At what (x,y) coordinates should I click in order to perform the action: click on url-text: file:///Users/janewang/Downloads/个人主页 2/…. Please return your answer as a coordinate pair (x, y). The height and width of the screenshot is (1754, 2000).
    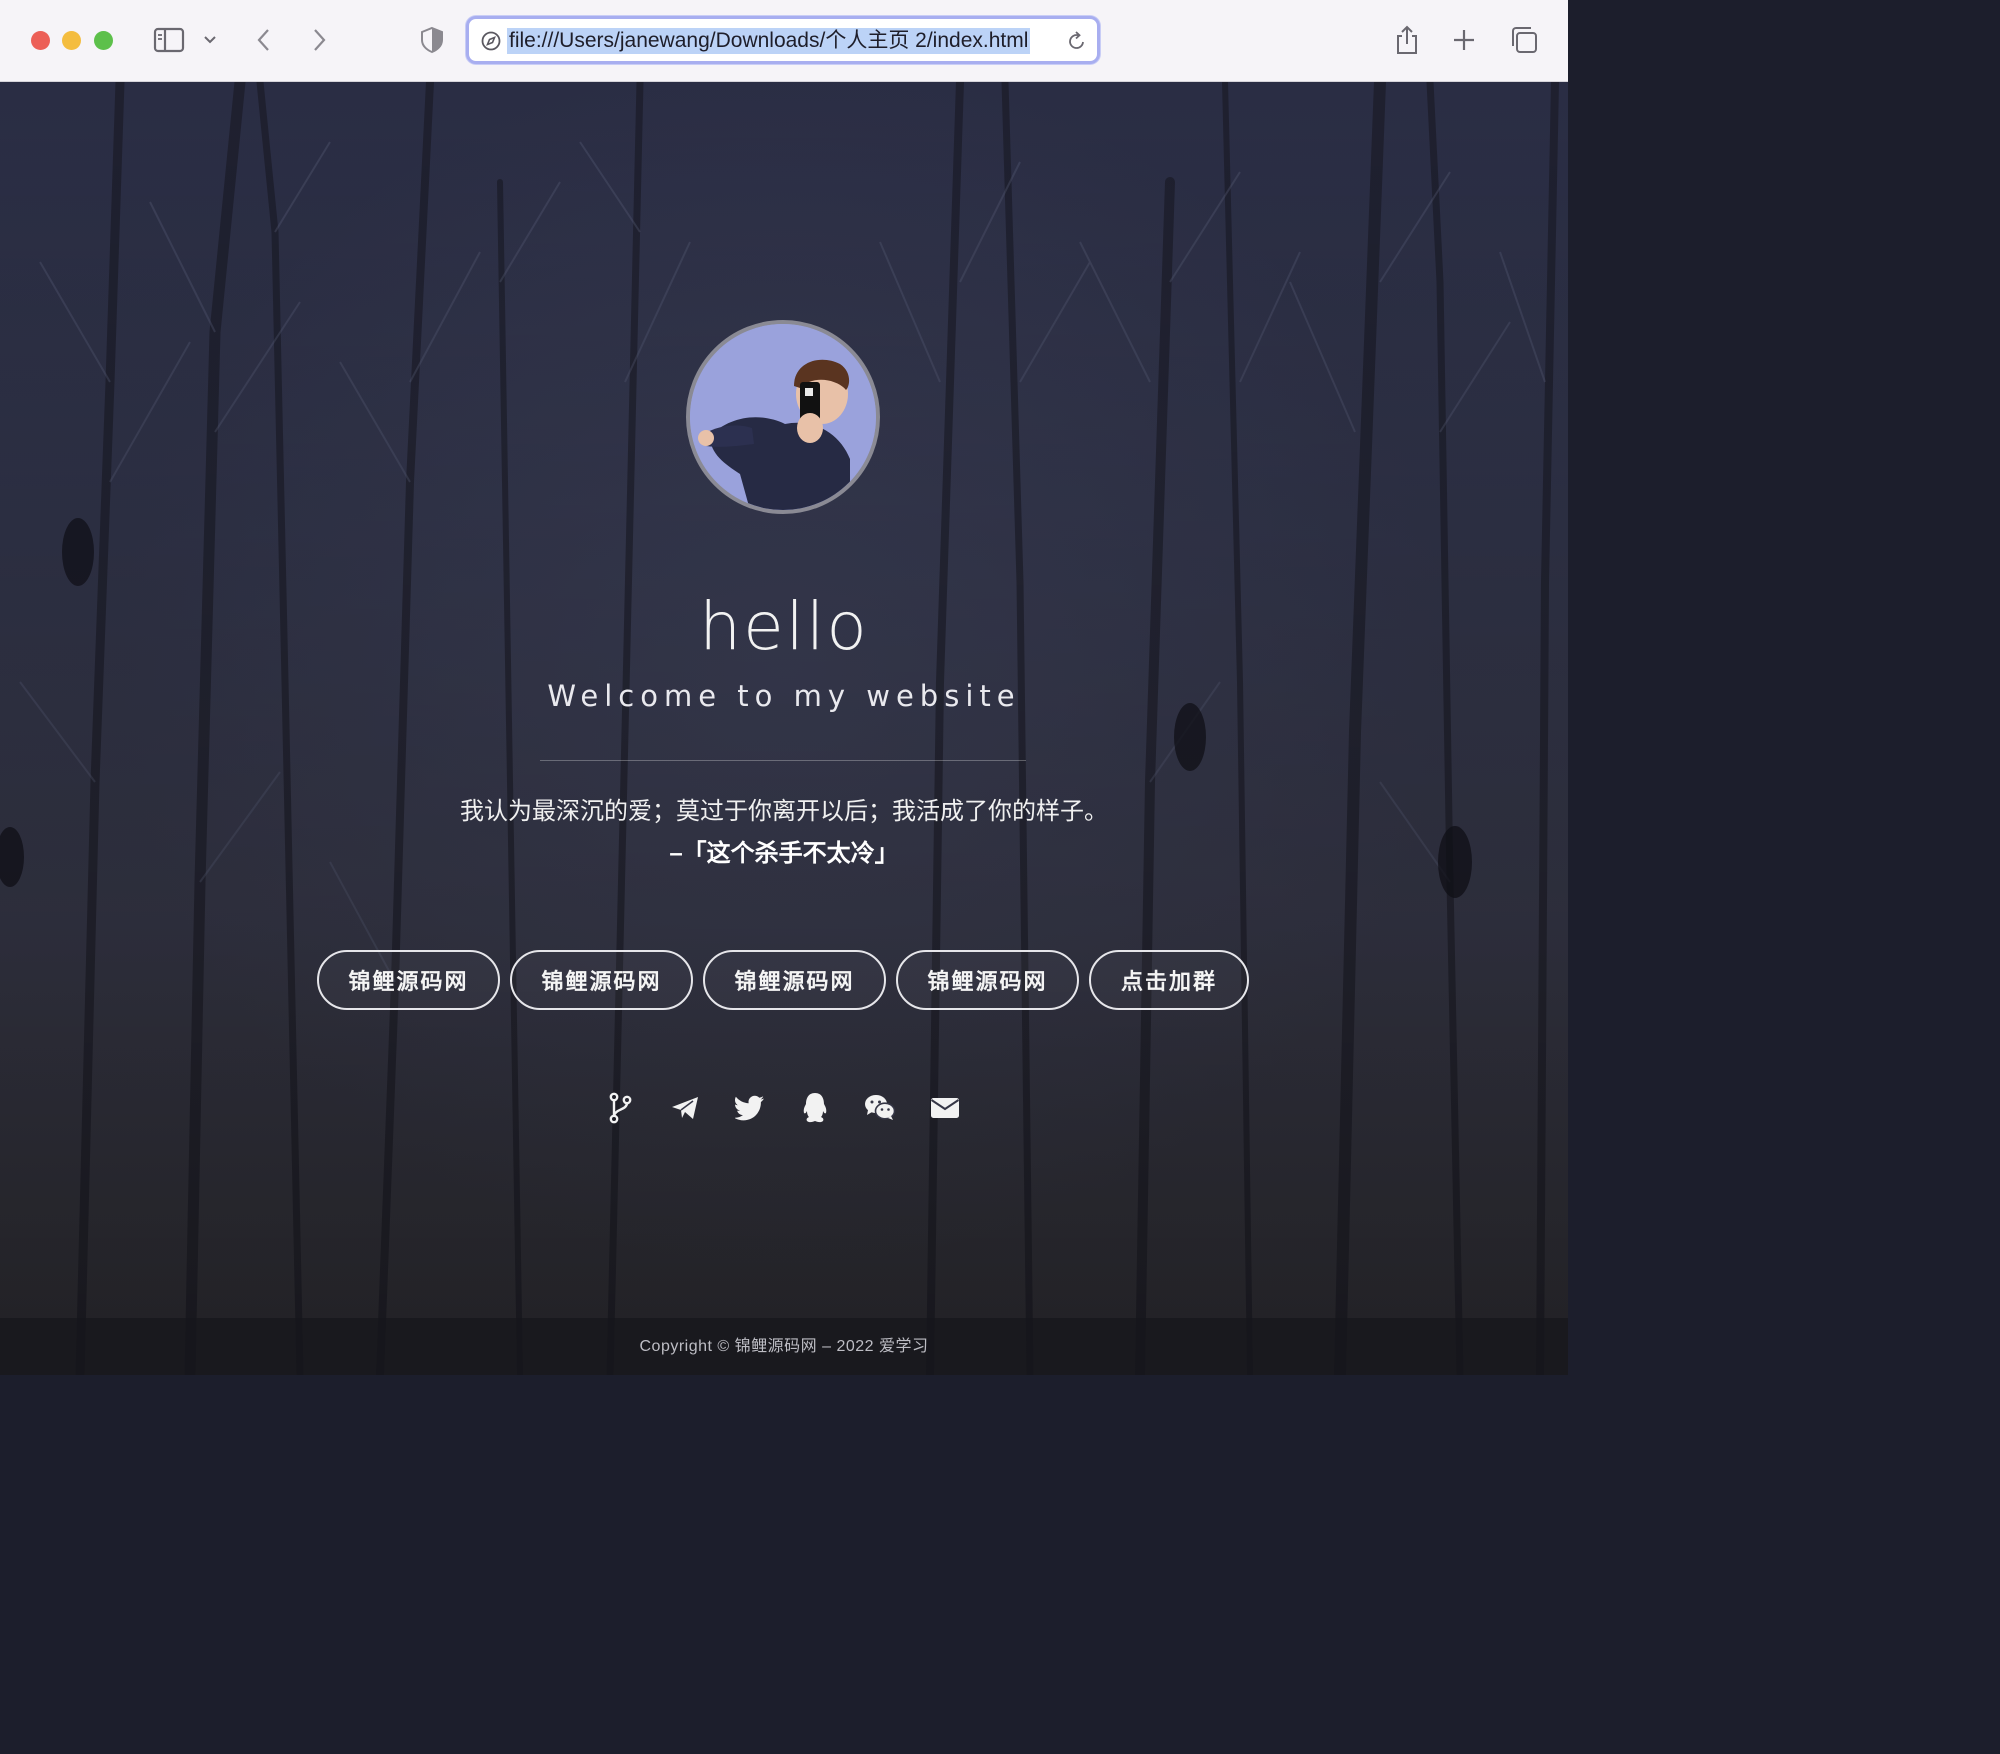
    Looking at the image, I should click on (769, 41).